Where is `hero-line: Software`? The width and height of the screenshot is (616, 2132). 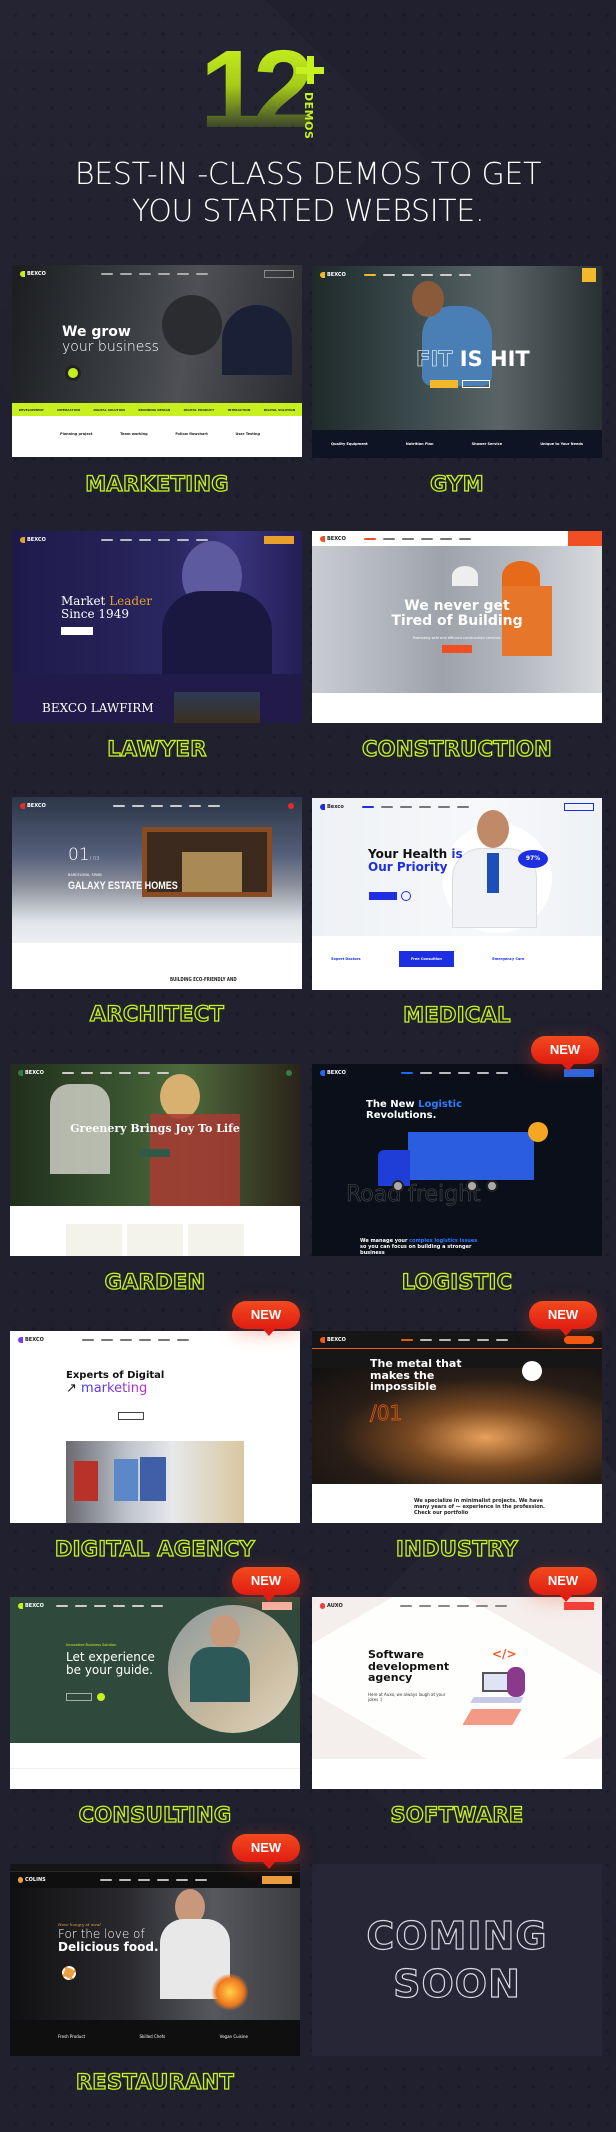 hero-line: Software is located at coordinates (396, 1654).